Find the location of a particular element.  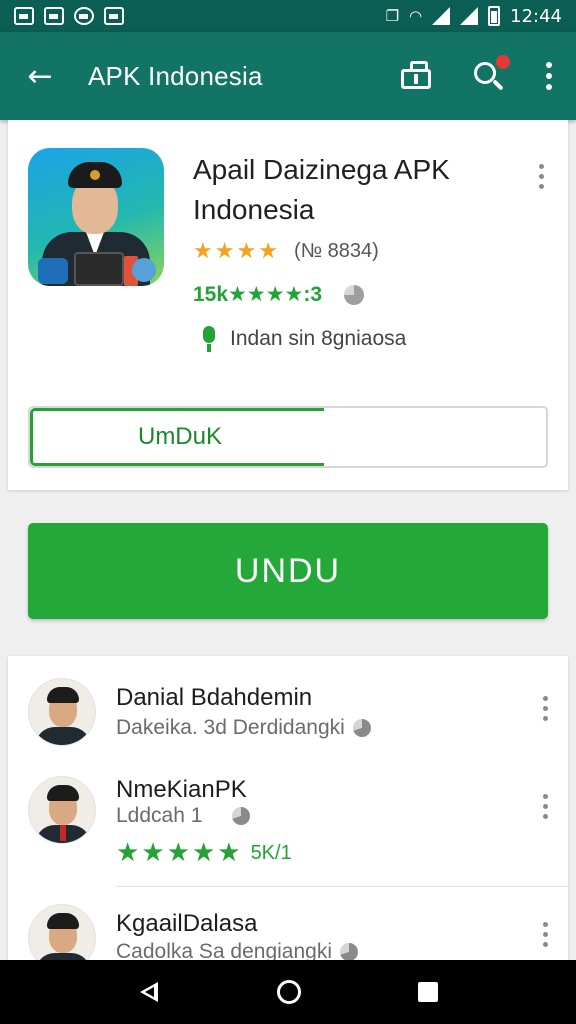

developer-row: Indan sin 8gniaosa is located at coordinates (302, 339).